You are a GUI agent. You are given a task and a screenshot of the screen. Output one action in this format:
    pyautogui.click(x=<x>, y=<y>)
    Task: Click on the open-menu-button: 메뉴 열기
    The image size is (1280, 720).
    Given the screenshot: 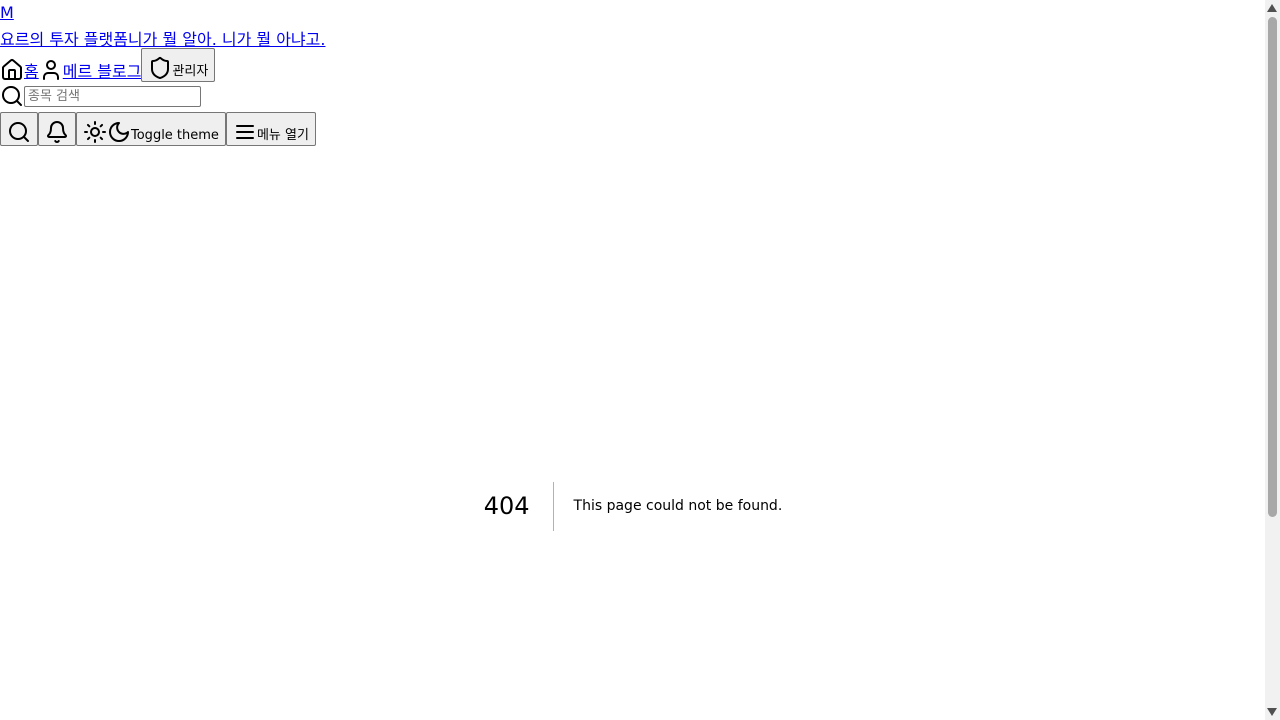 What is the action you would take?
    pyautogui.click(x=270, y=129)
    